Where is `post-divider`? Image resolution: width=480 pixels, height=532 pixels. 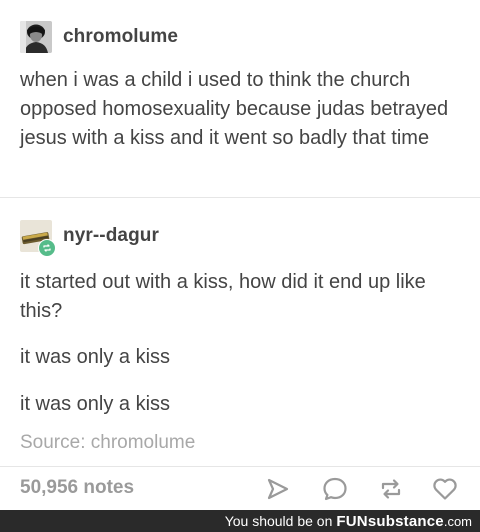
post-divider is located at coordinates (240, 197).